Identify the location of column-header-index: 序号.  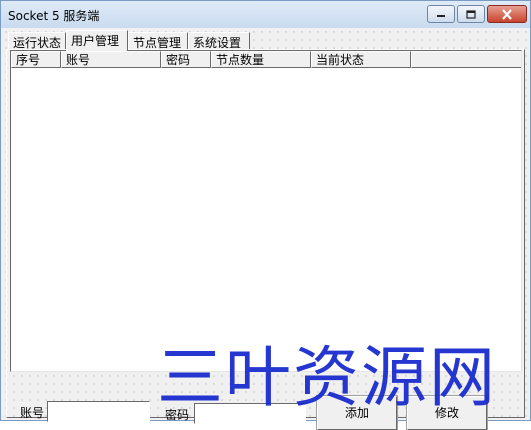
(36, 59).